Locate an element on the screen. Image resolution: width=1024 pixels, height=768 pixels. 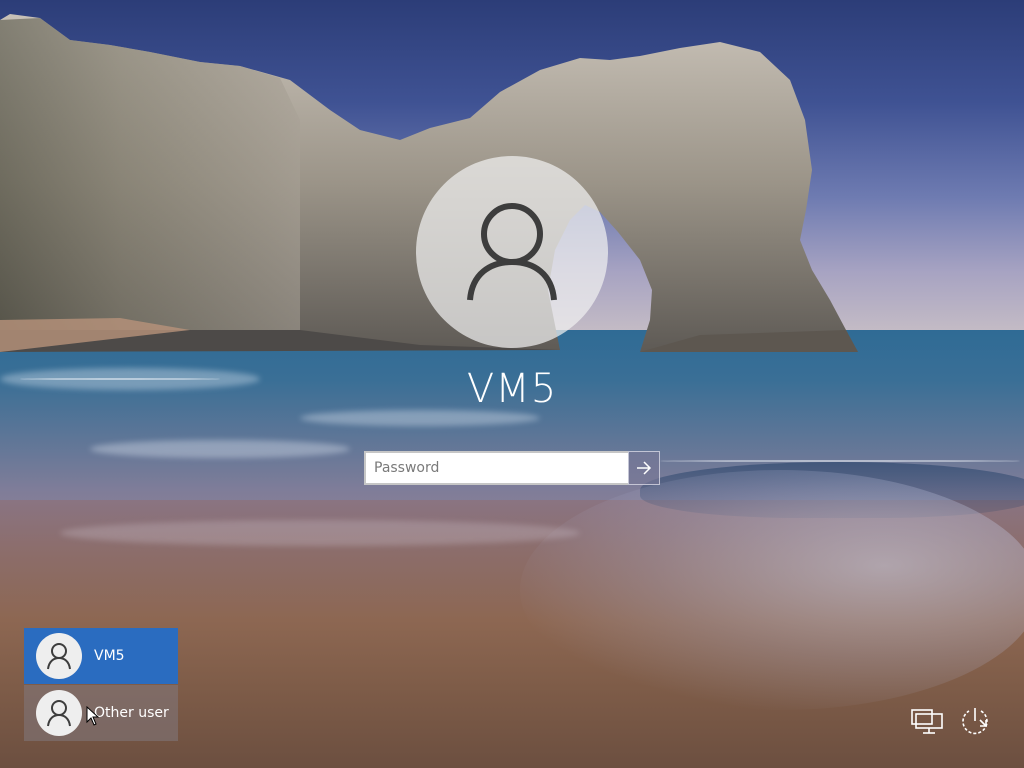
network-button is located at coordinates (927, 722).